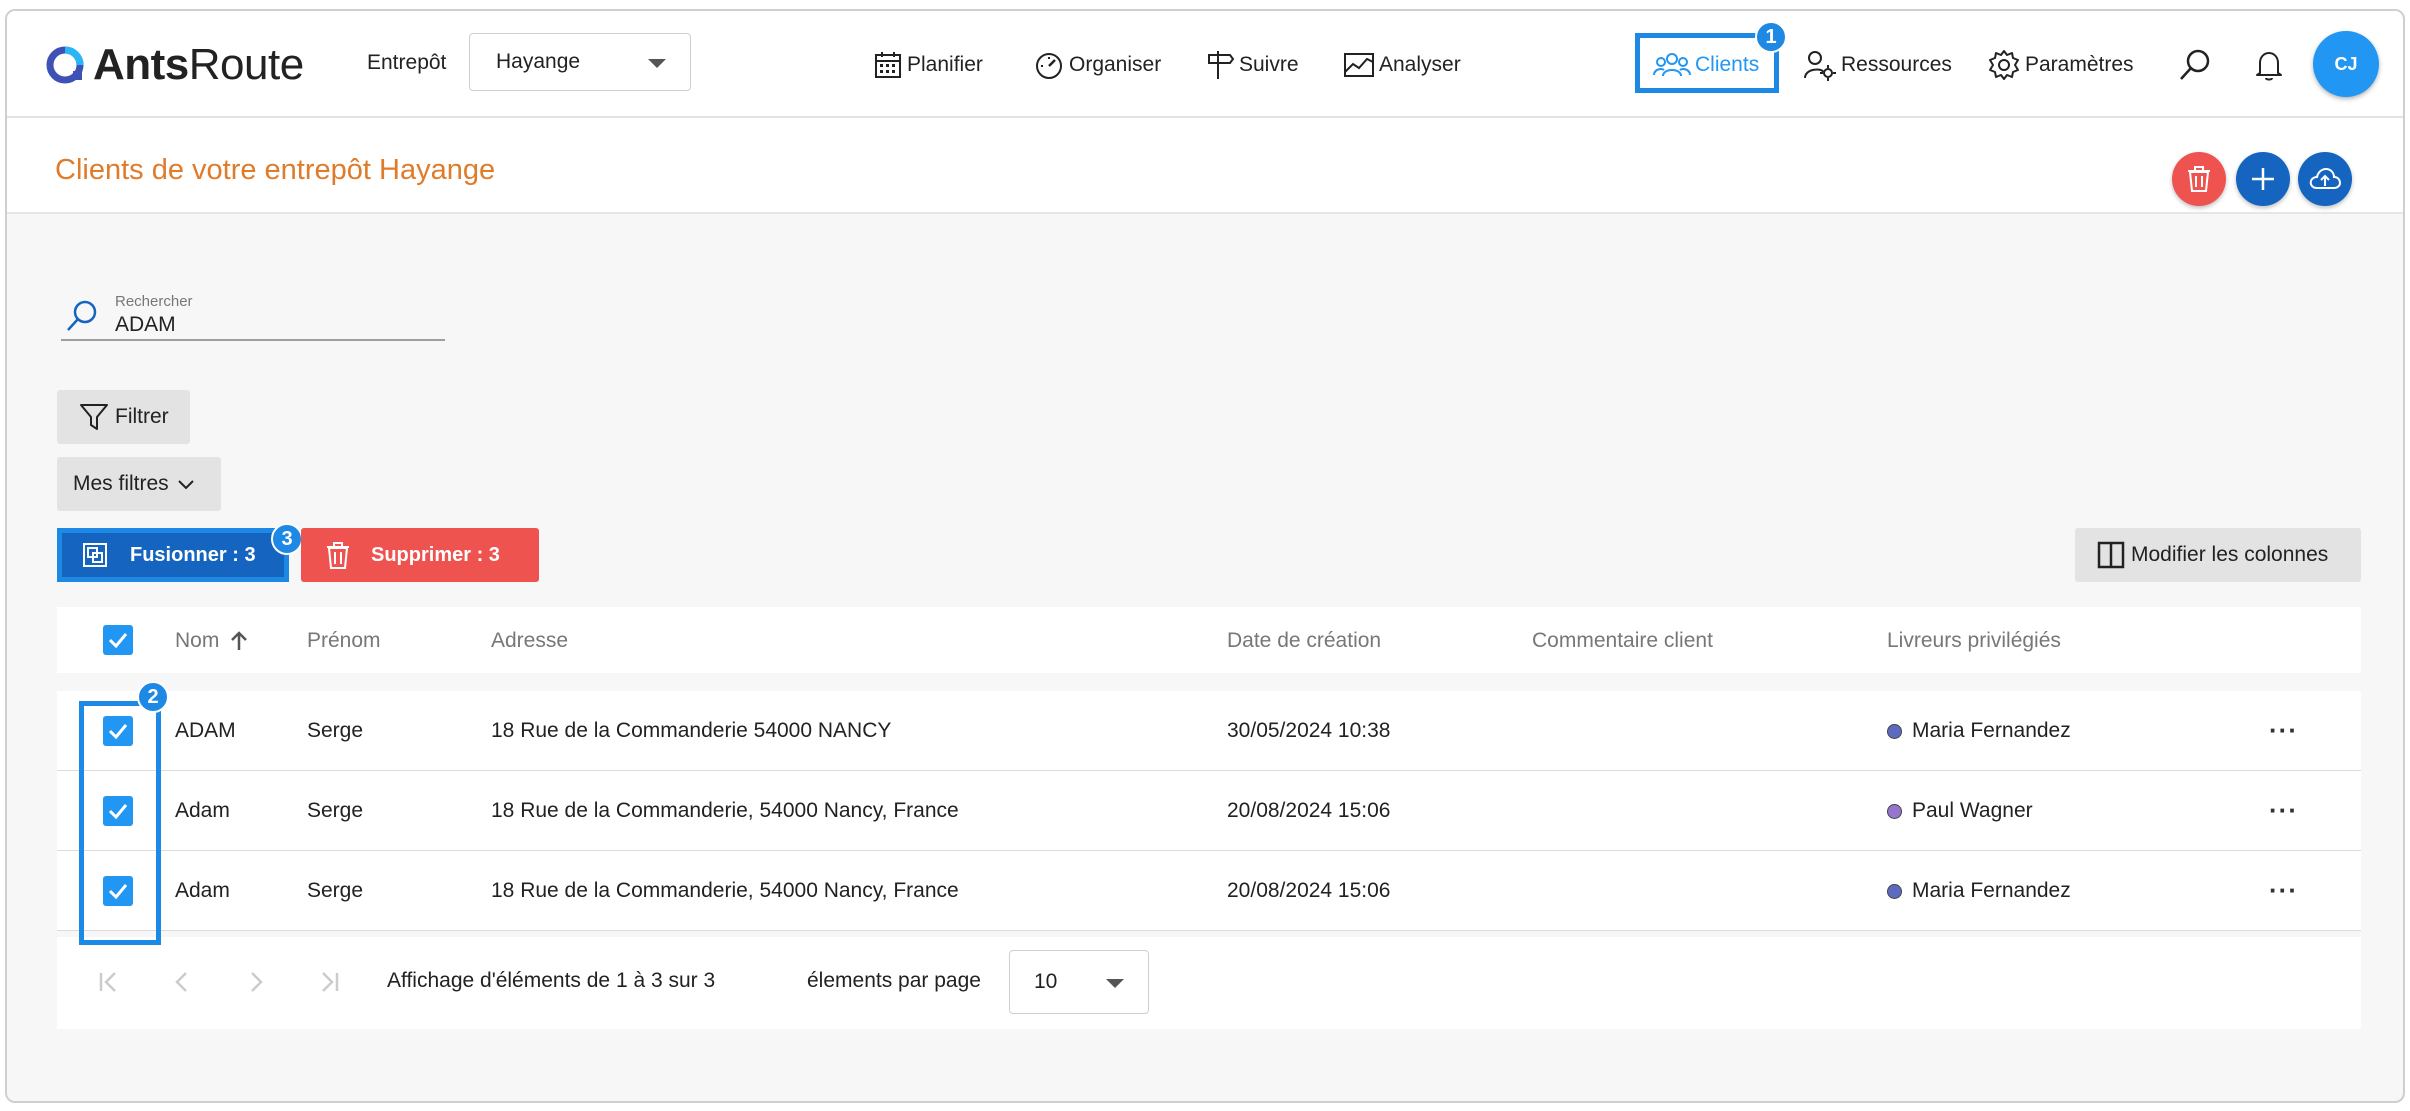 This screenshot has height=1111, width=2410. I want to click on column-header-name-label: Nom, so click(197, 640).